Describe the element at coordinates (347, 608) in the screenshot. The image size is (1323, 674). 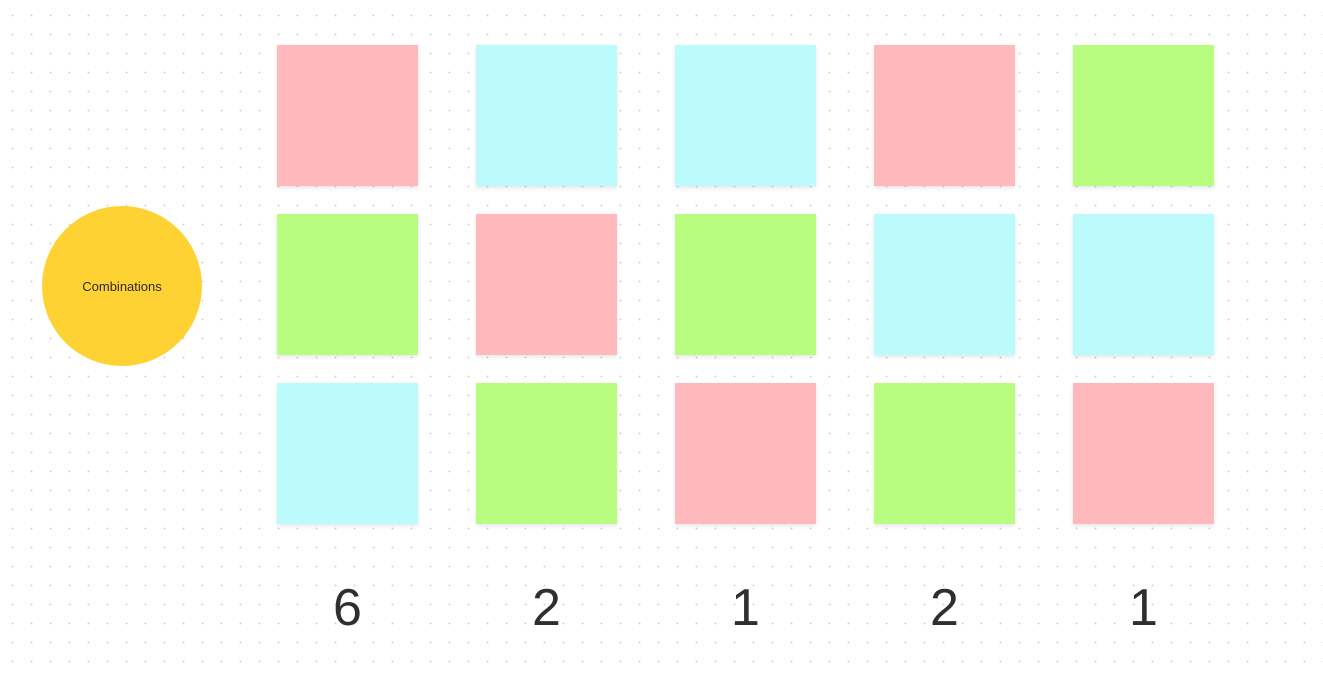
I see `combination-count: 6` at that location.